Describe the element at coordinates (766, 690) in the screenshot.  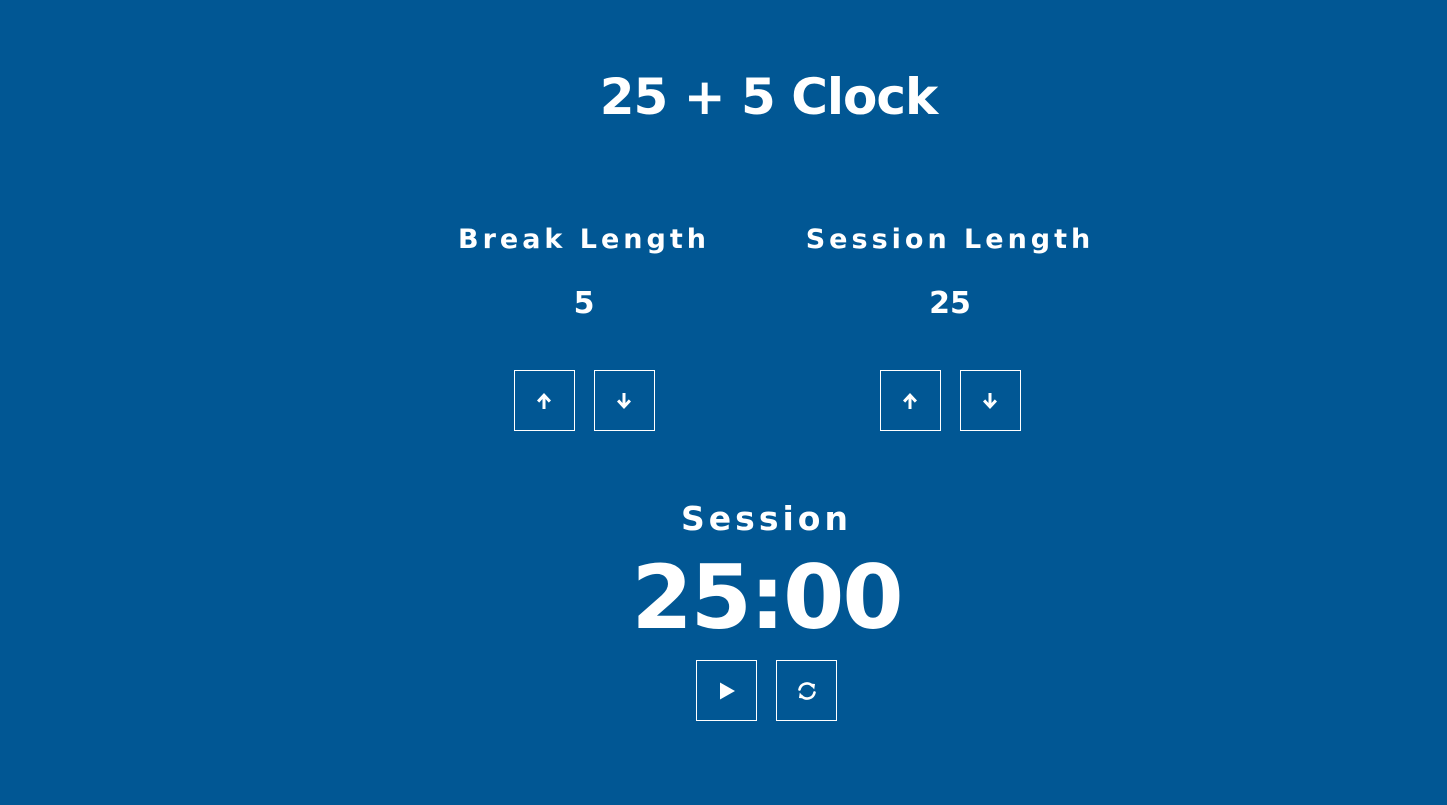
I see `timer-controls` at that location.